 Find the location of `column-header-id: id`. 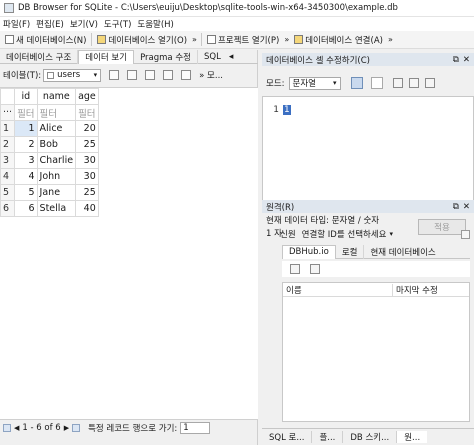

column-header-id: id is located at coordinates (26, 96).